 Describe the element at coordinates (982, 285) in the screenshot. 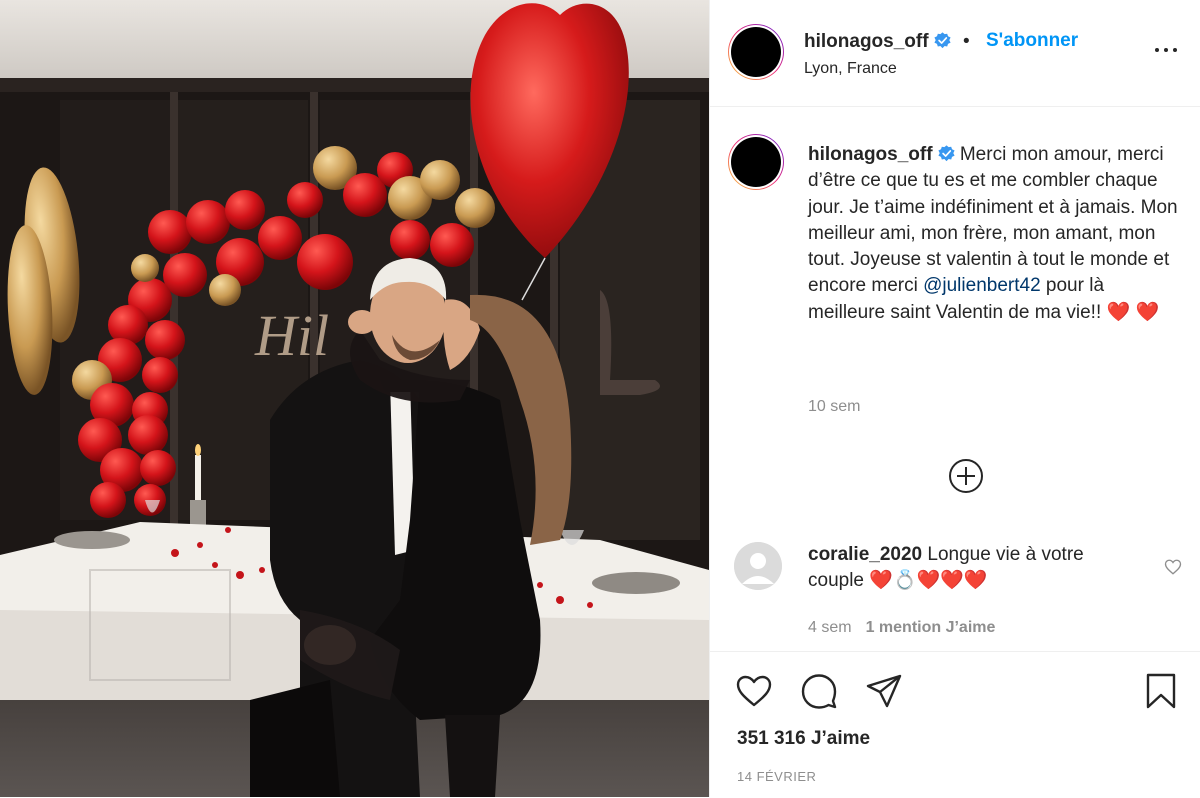

I see `caption-mention-link: @julienbert42` at that location.